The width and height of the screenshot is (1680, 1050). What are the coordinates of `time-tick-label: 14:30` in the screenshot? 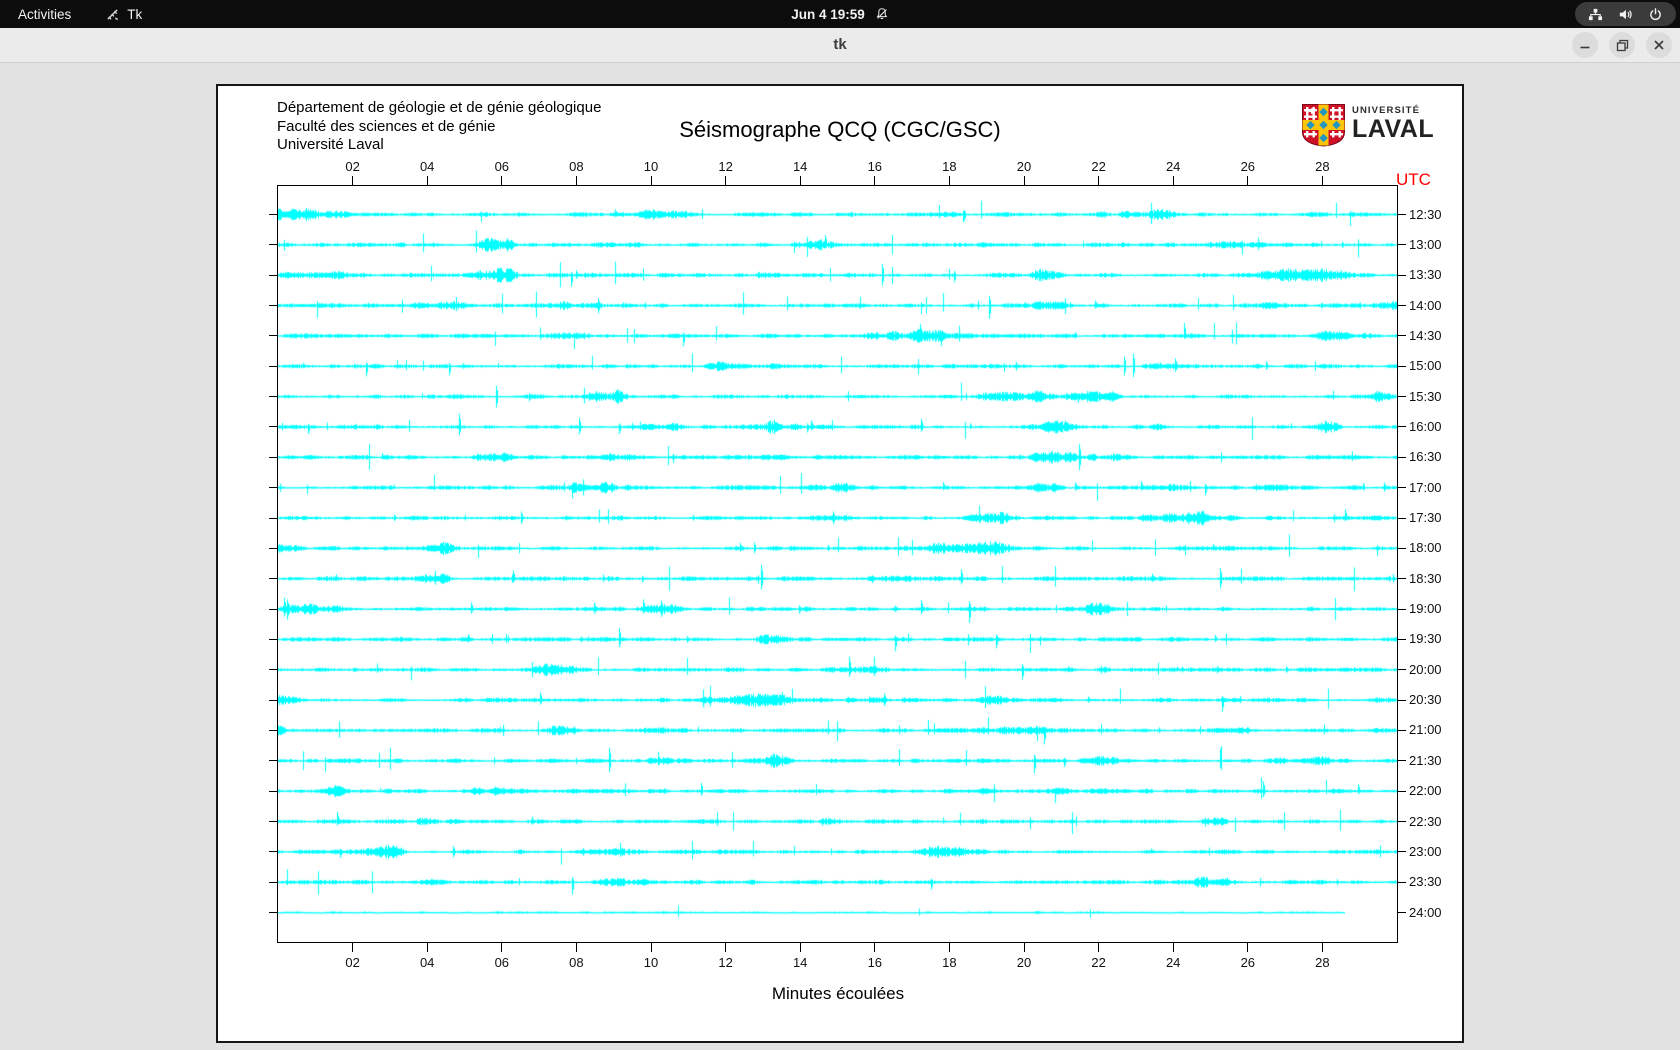 It's located at (1425, 335).